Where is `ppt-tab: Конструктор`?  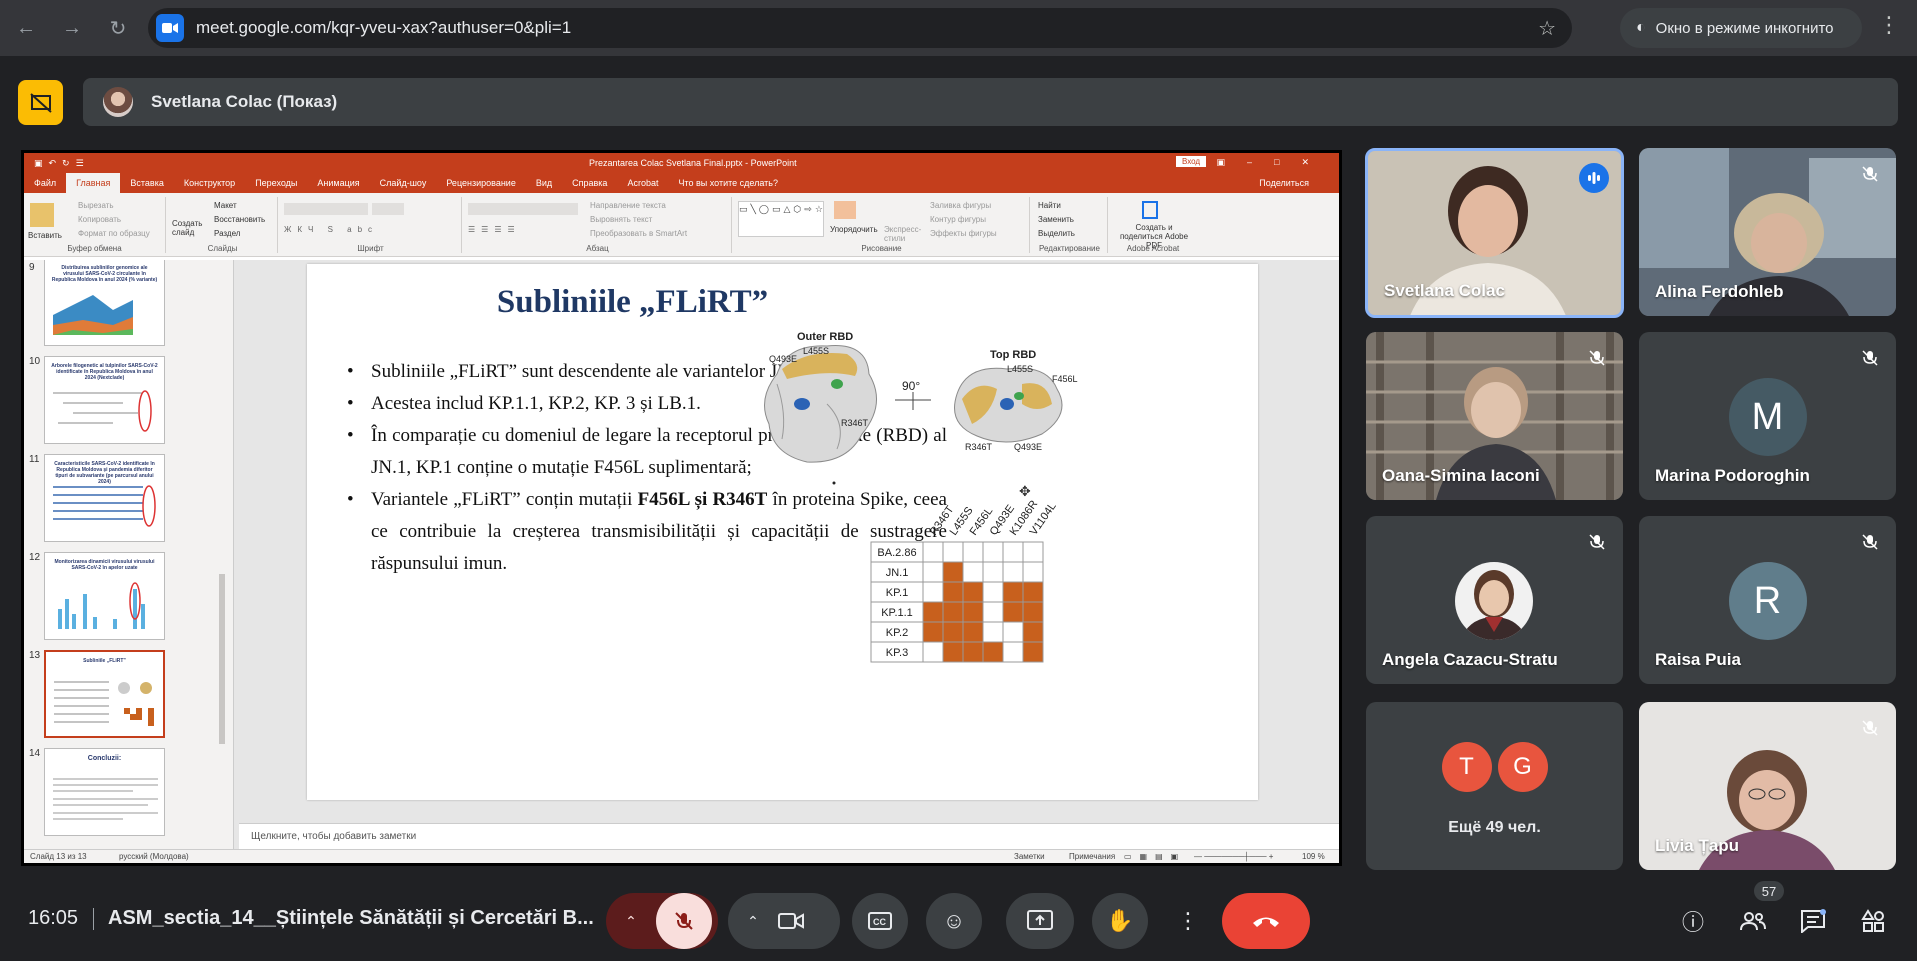 ppt-tab: Конструктор is located at coordinates (209, 185).